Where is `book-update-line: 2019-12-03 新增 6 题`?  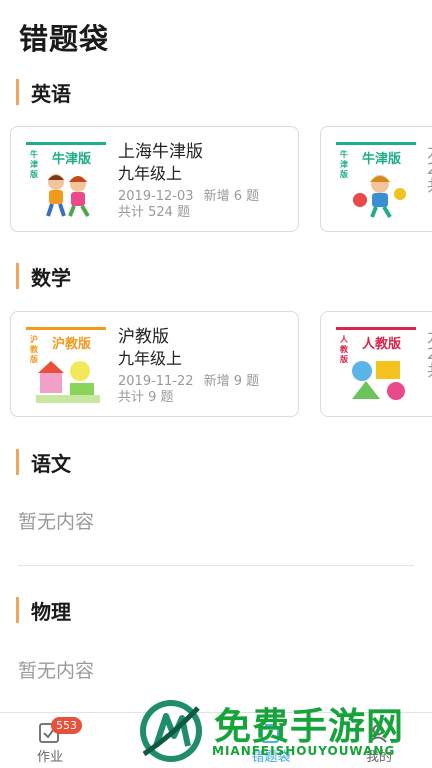 book-update-line: 2019-12-03 新增 6 题 is located at coordinates (207, 196).